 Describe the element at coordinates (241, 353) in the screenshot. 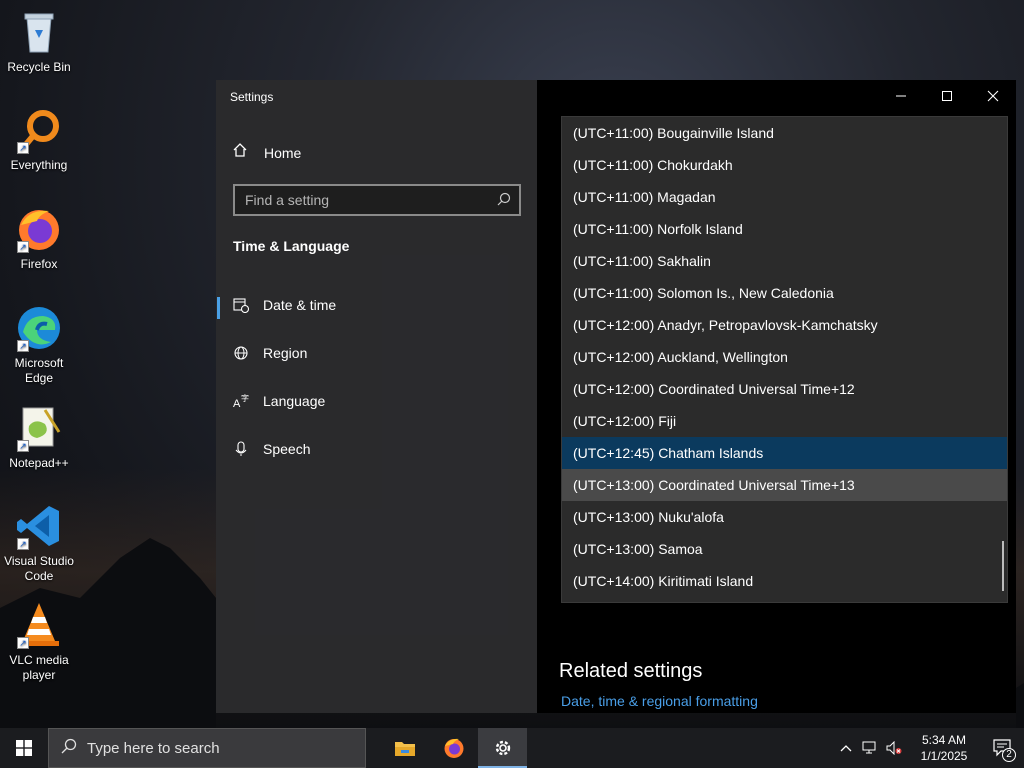

I see `globe-icon` at that location.